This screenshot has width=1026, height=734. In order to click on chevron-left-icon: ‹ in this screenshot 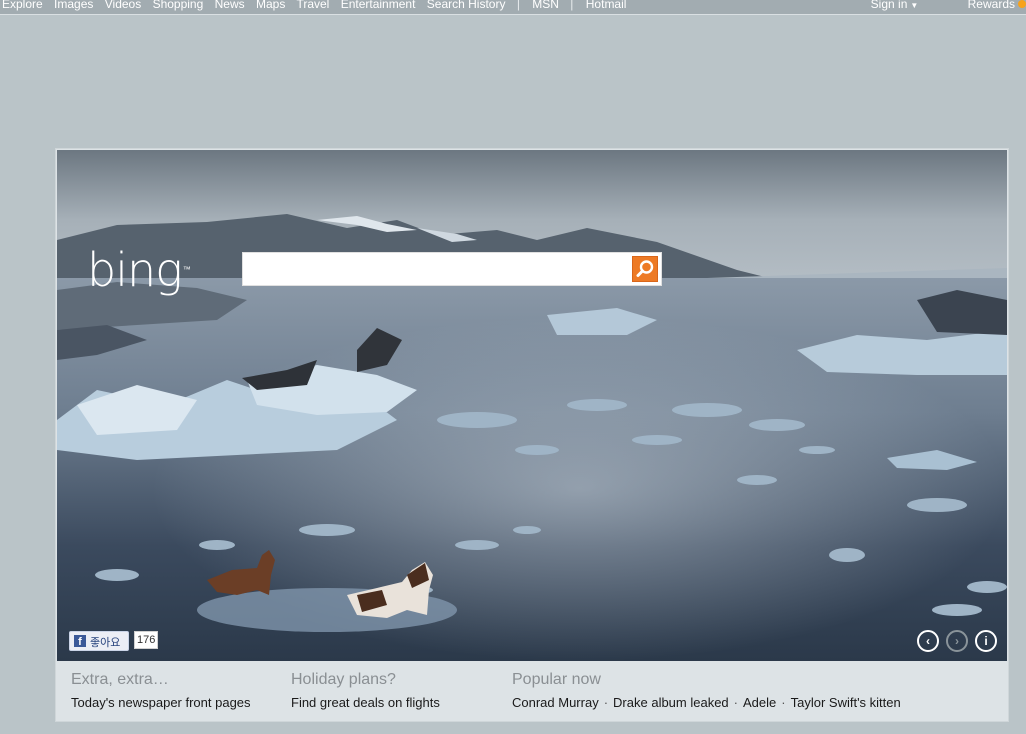, I will do `click(928, 641)`.